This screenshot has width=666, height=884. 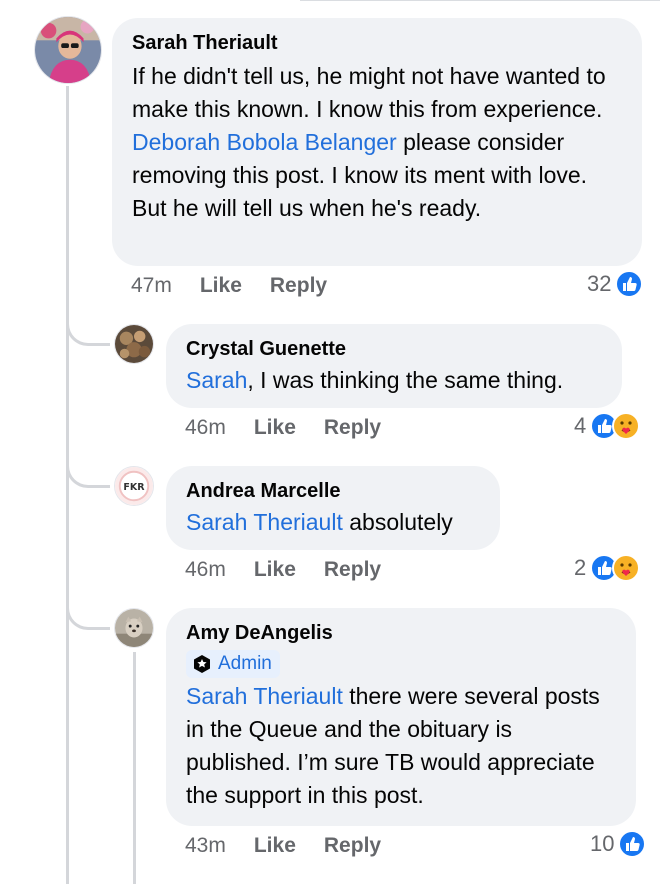 I want to click on comment-text-part: , I was thinking the same thing., so click(x=405, y=380).